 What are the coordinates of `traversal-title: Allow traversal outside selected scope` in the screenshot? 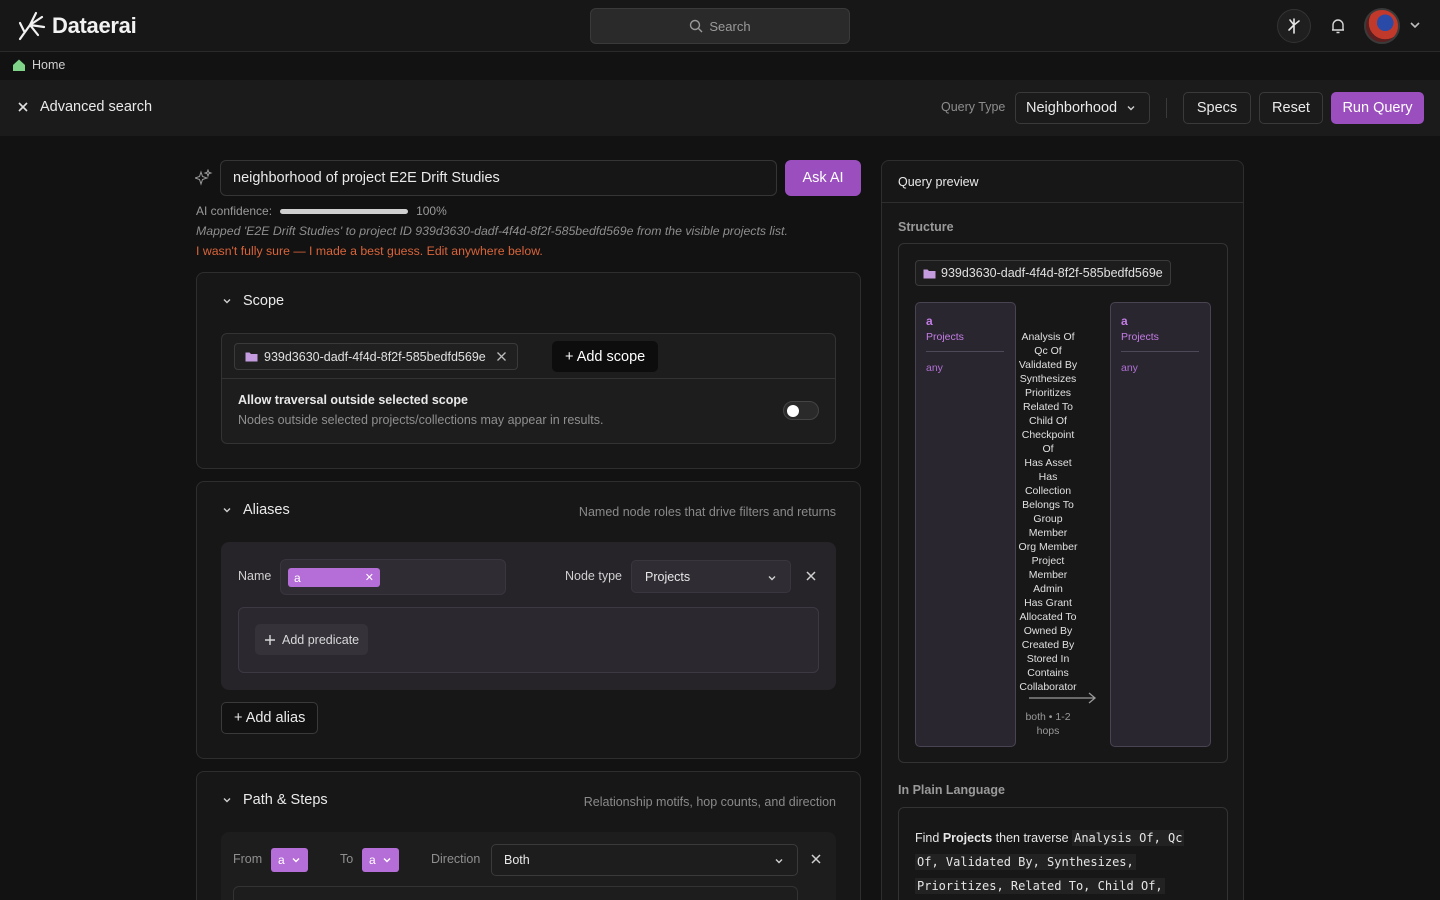 It's located at (353, 400).